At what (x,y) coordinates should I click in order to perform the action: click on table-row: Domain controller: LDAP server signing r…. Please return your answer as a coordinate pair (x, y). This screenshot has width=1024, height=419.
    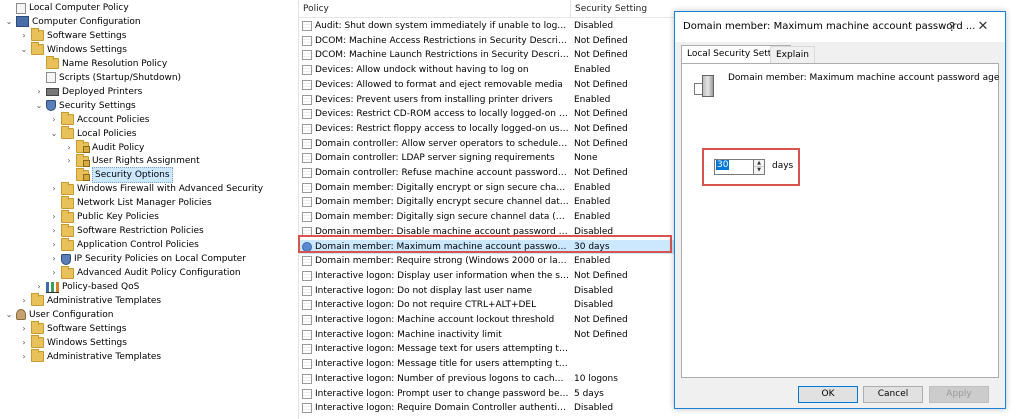
    Looking at the image, I should click on (486, 158).